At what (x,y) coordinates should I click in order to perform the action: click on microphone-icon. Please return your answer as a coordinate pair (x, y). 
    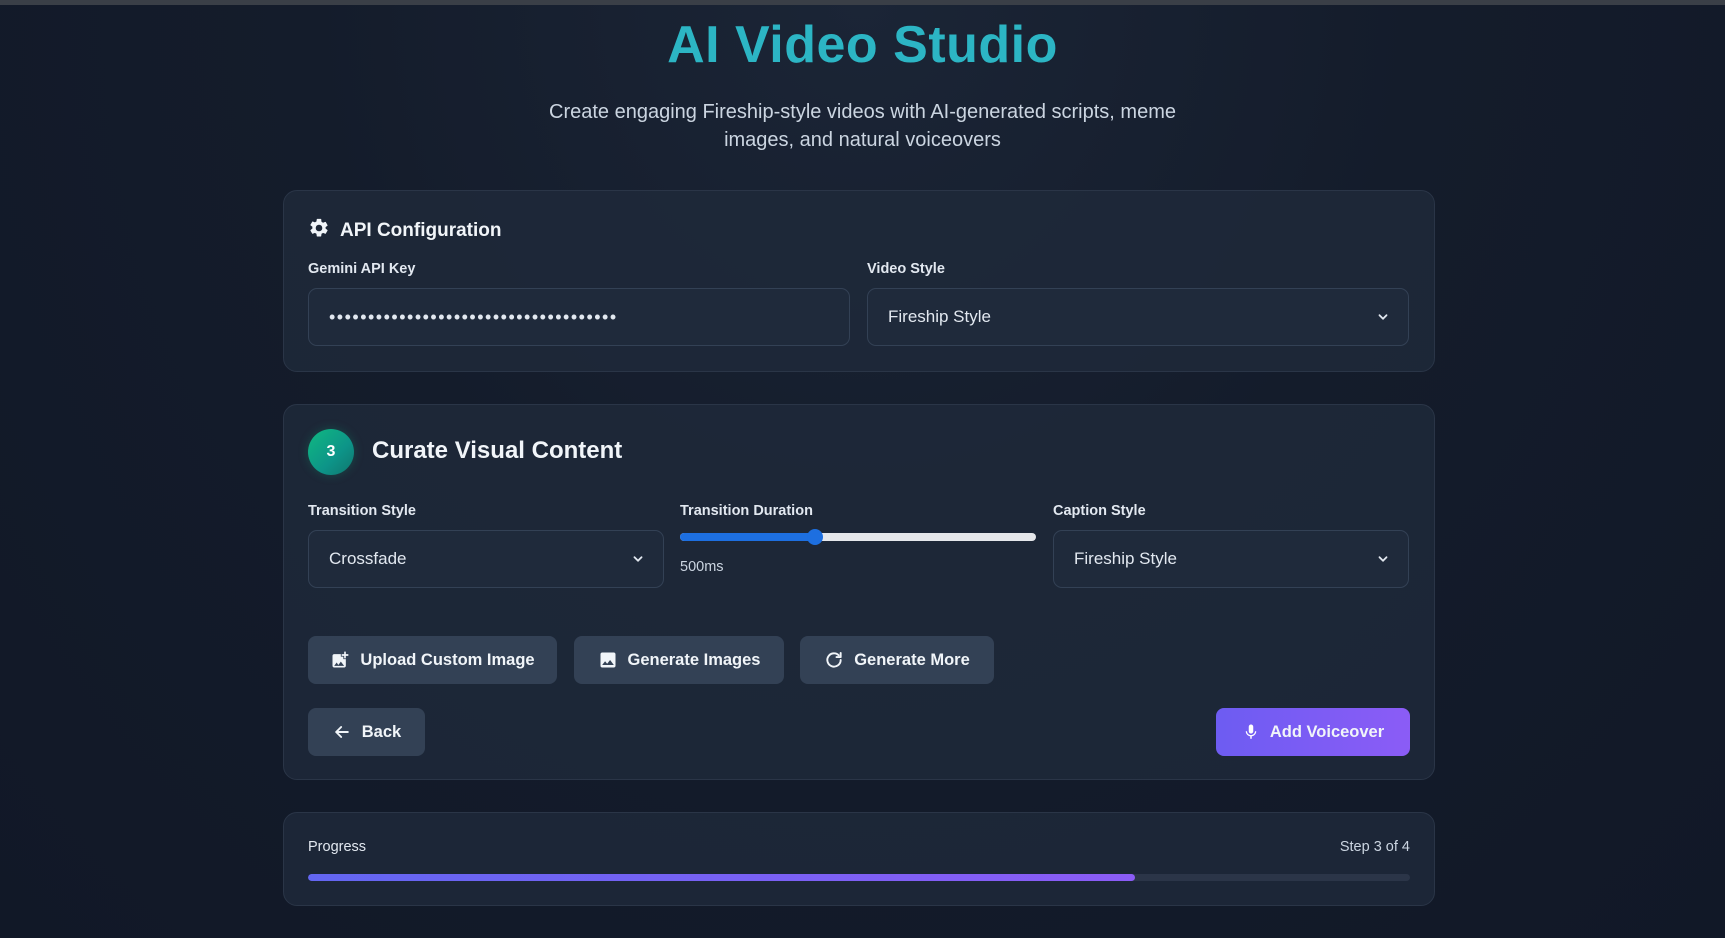
    Looking at the image, I should click on (1251, 731).